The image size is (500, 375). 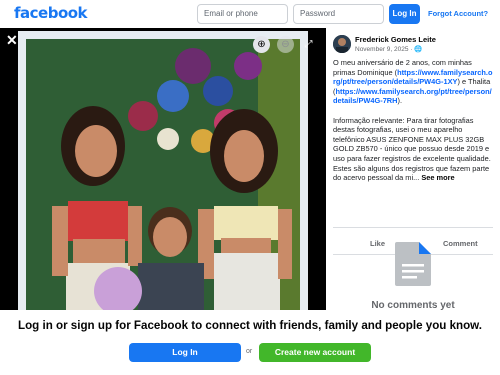 I want to click on zoom-in-icon: ⊕, so click(x=261, y=44).